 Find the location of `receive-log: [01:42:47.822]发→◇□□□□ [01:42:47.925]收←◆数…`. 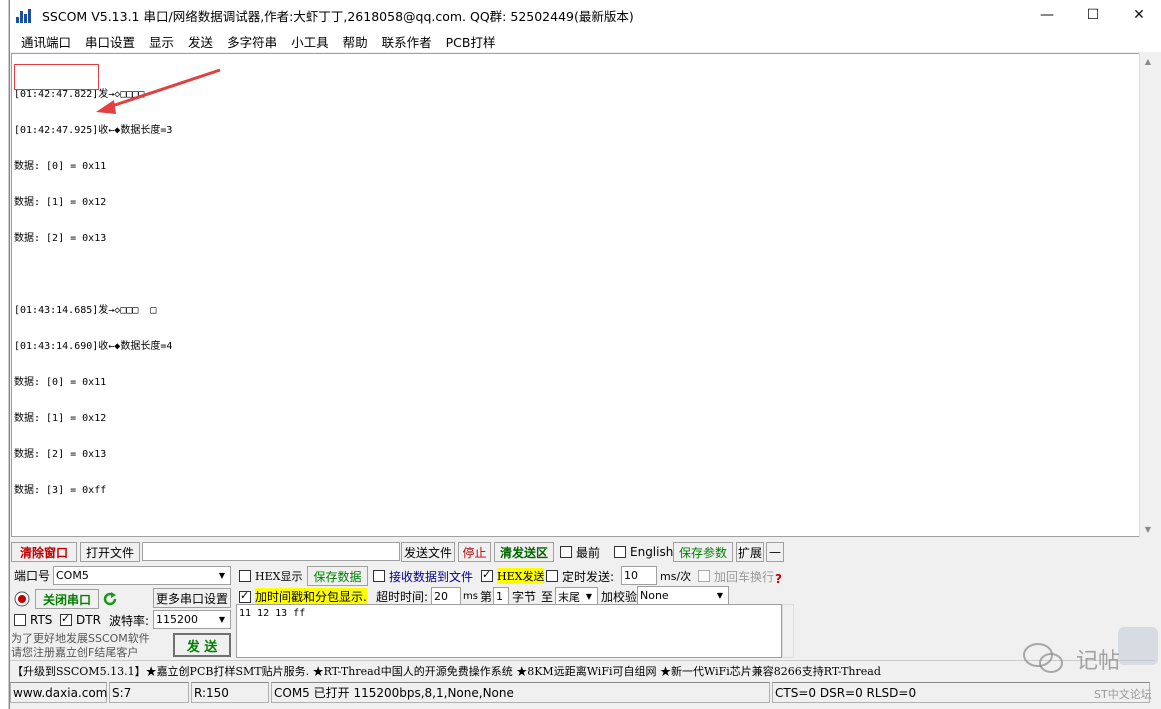

receive-log: [01:42:47.822]发→◇□□□□ [01:42:47.925]收←◆数… is located at coordinates (93, 293).